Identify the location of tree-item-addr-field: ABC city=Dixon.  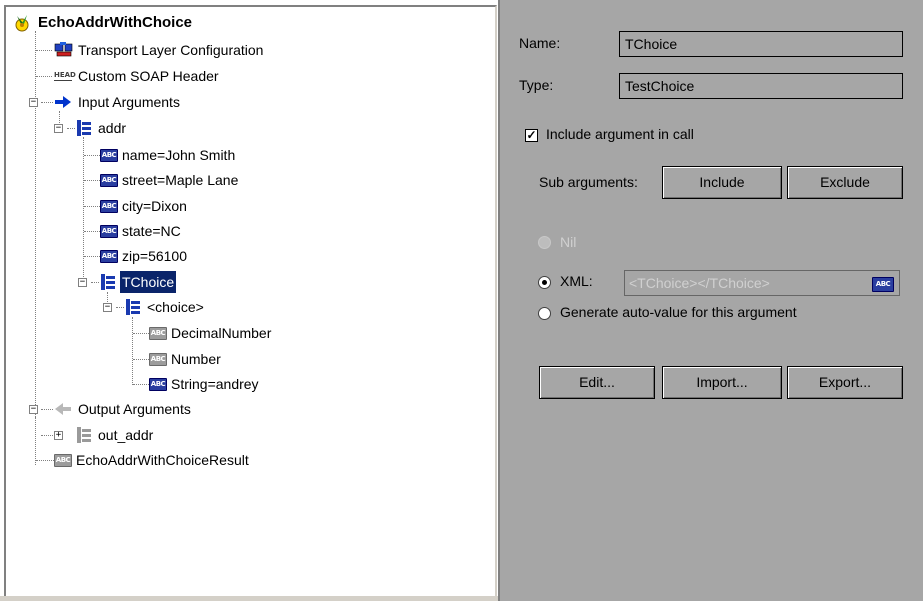
(144, 206).